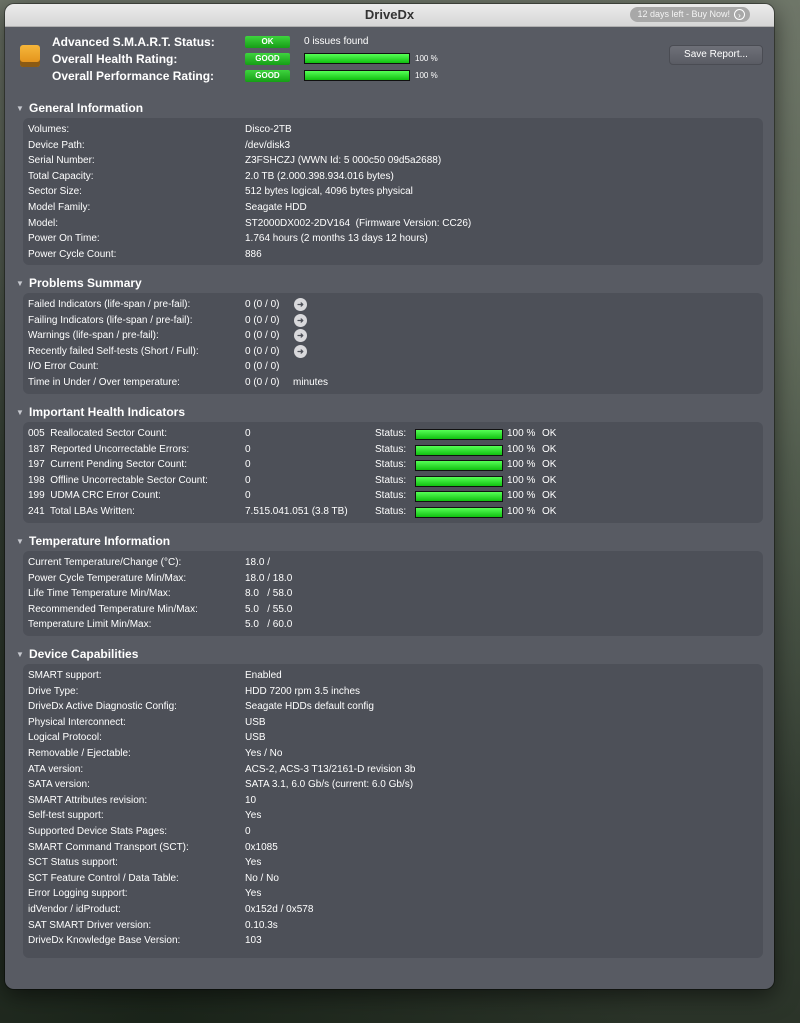 The width and height of the screenshot is (800, 1023). Describe the element at coordinates (426, 58) in the screenshot. I see `health-rating-pct: 100 %` at that location.